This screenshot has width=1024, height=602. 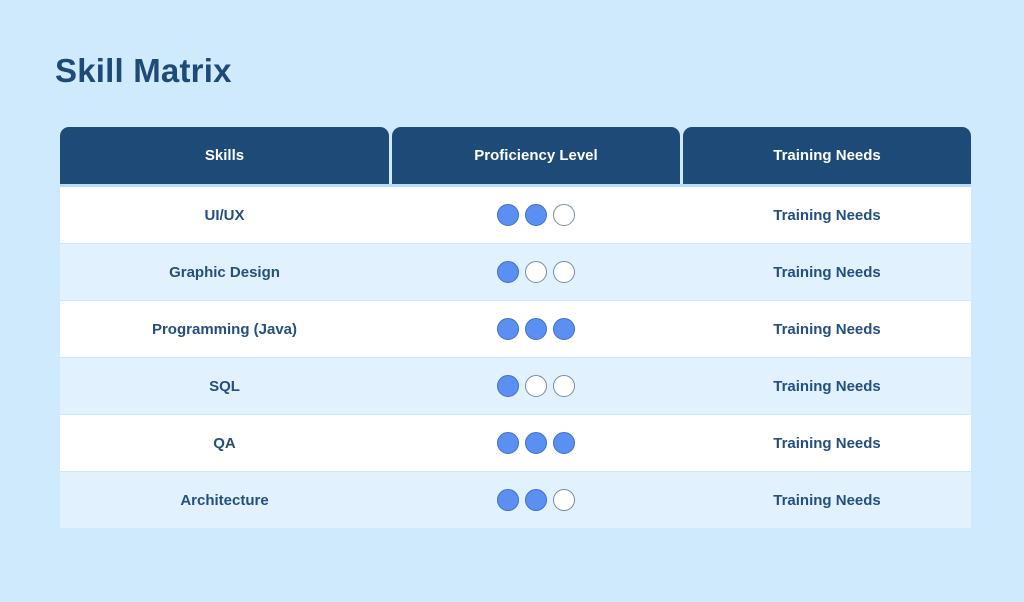 I want to click on table-row: QA Training Needs, so click(x=515, y=443).